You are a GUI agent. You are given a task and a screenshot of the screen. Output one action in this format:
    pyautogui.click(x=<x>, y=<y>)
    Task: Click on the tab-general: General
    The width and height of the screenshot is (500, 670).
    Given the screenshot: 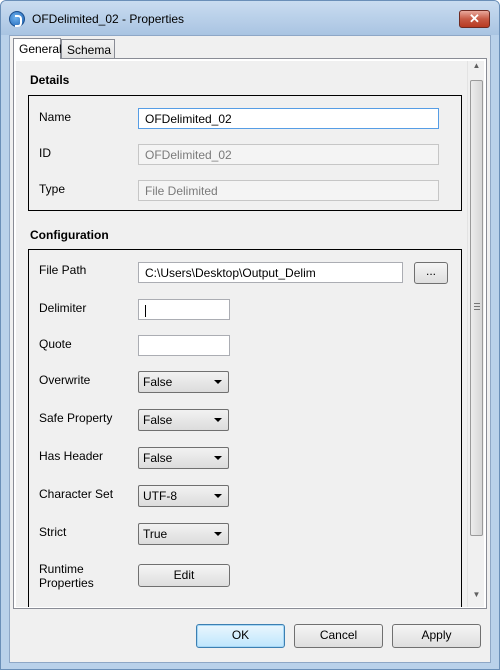 What is the action you would take?
    pyautogui.click(x=37, y=48)
    